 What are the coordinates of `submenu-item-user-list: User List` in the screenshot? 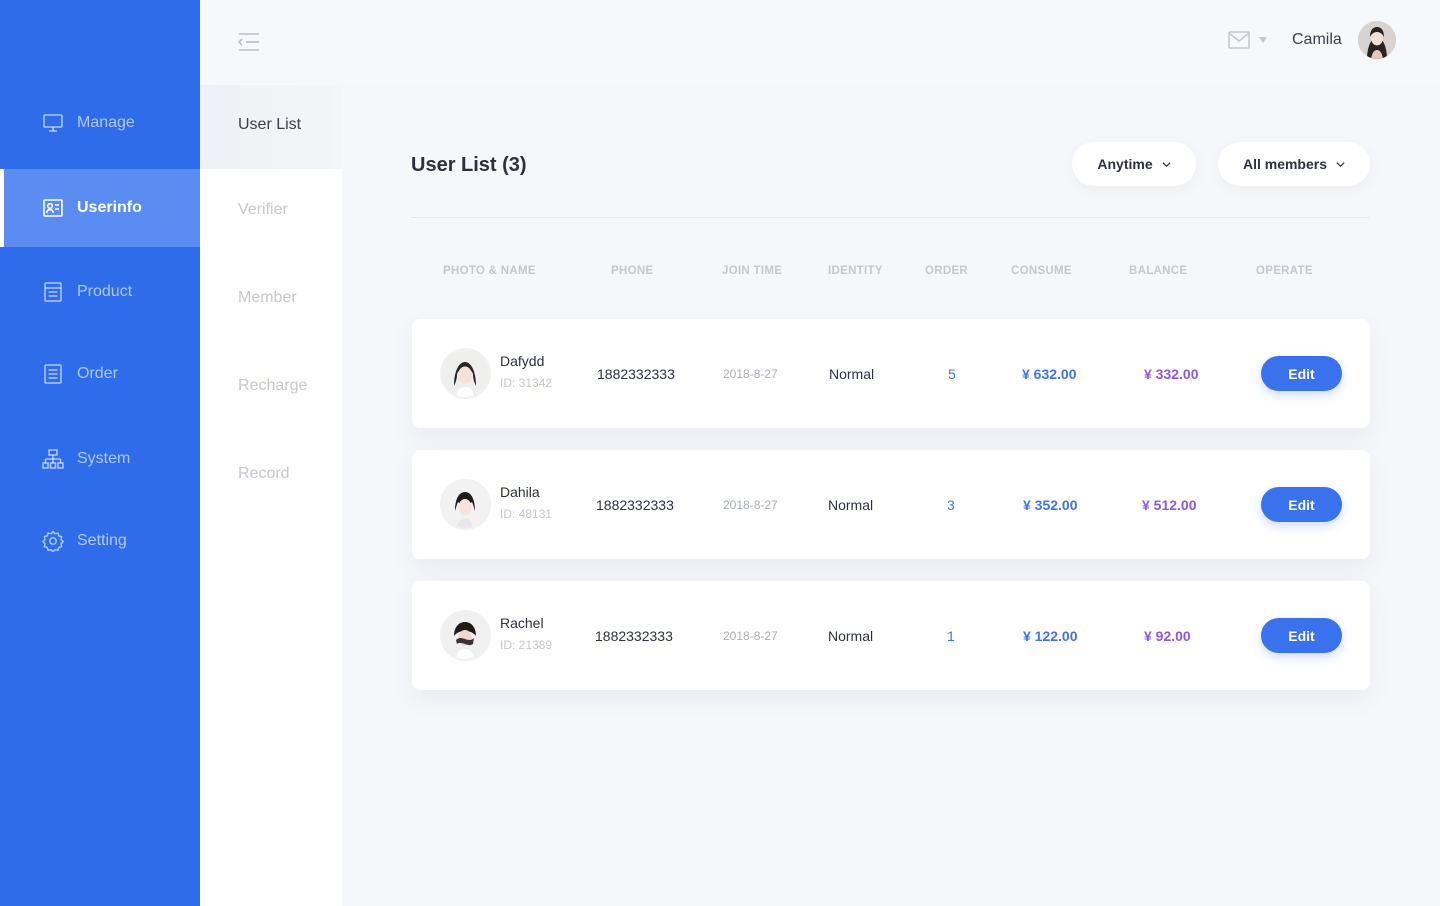 It's located at (269, 125).